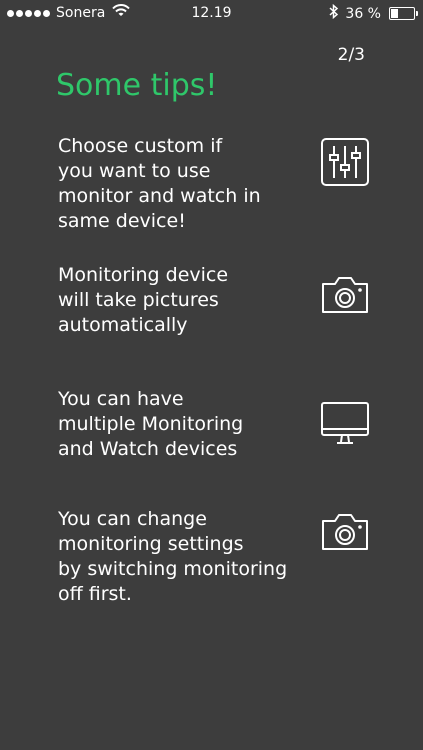 This screenshot has width=423, height=750. Describe the element at coordinates (403, 13) in the screenshot. I see `battery-icon` at that location.